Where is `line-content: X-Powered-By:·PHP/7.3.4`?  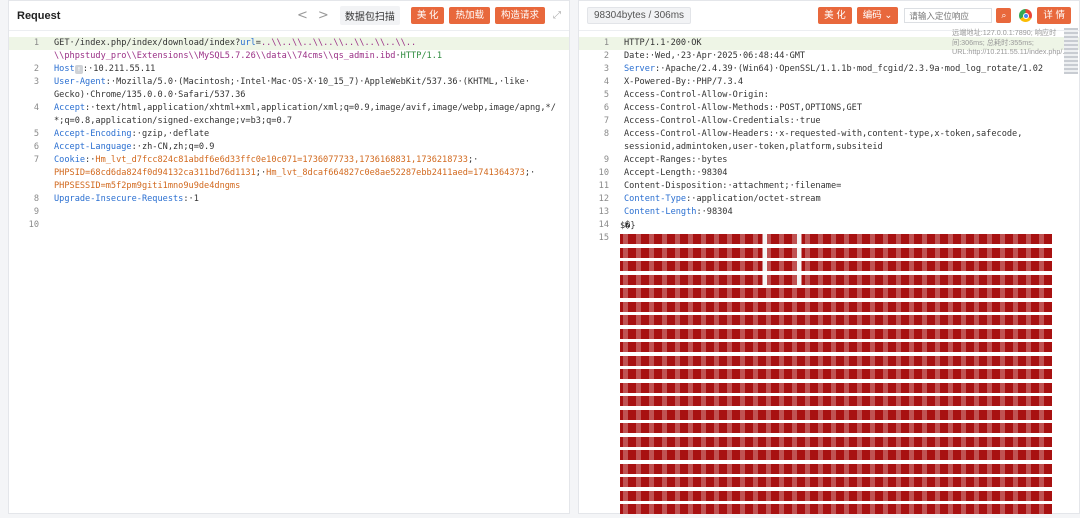
line-content: X-Powered-By:·PHP/7.3.4 is located at coordinates (683, 82).